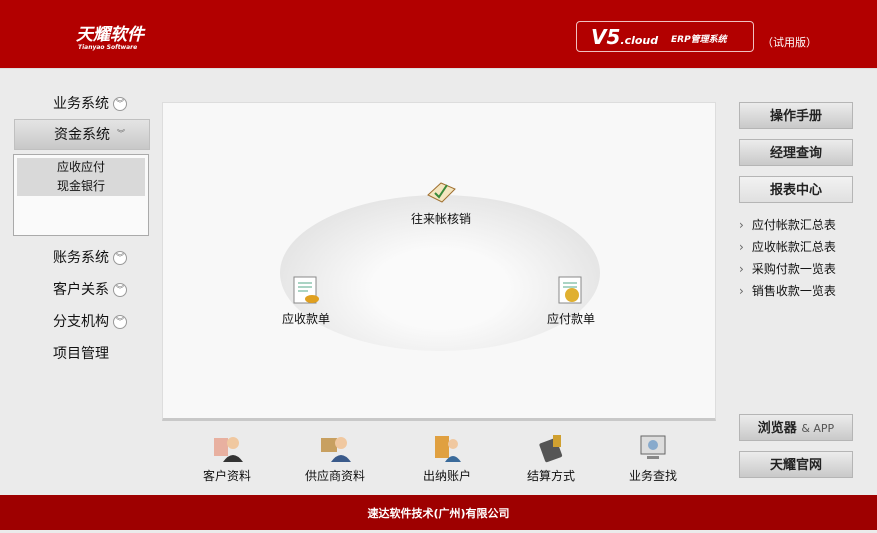  I want to click on customer-data: 客户资料, so click(227, 458).